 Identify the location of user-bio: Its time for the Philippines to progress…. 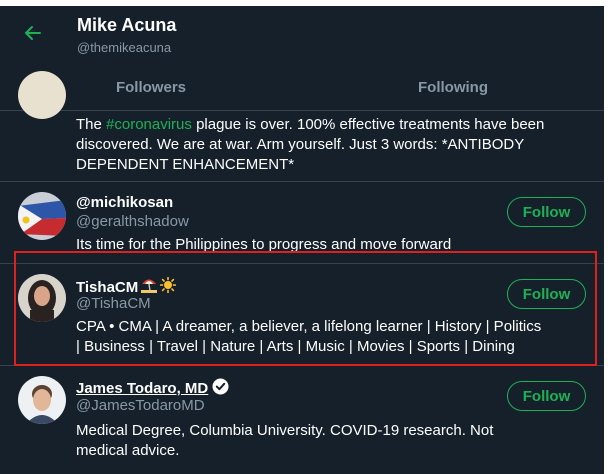
(264, 244).